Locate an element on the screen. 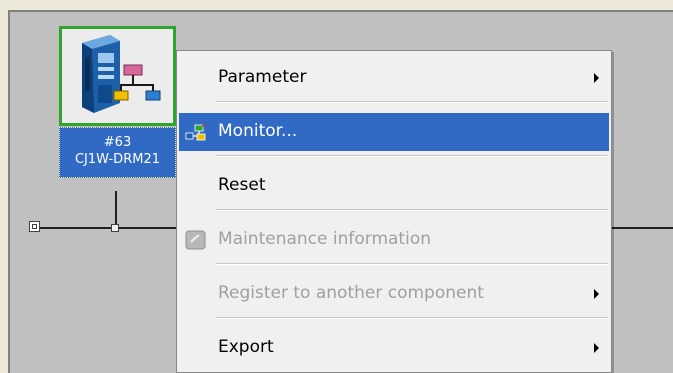  menu-item-label: Register to another component is located at coordinates (351, 293).